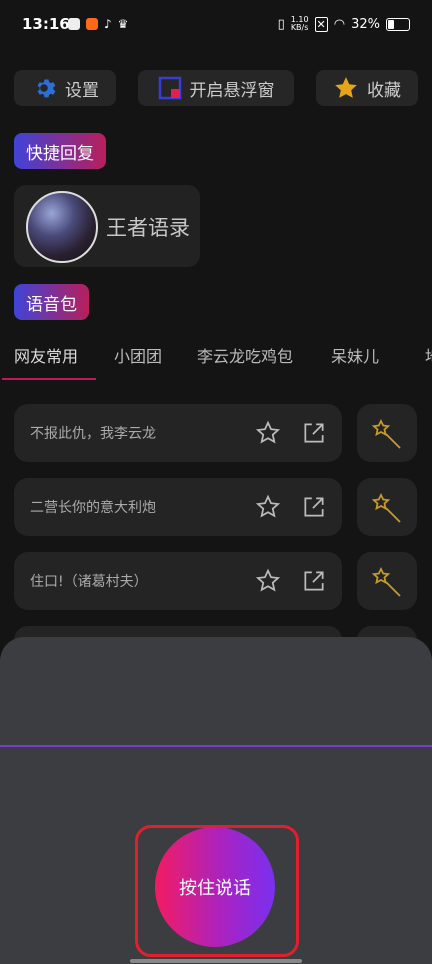 The width and height of the screenshot is (432, 964). I want to click on phrase-row: 住口!（诸葛村夫）, so click(178, 581).